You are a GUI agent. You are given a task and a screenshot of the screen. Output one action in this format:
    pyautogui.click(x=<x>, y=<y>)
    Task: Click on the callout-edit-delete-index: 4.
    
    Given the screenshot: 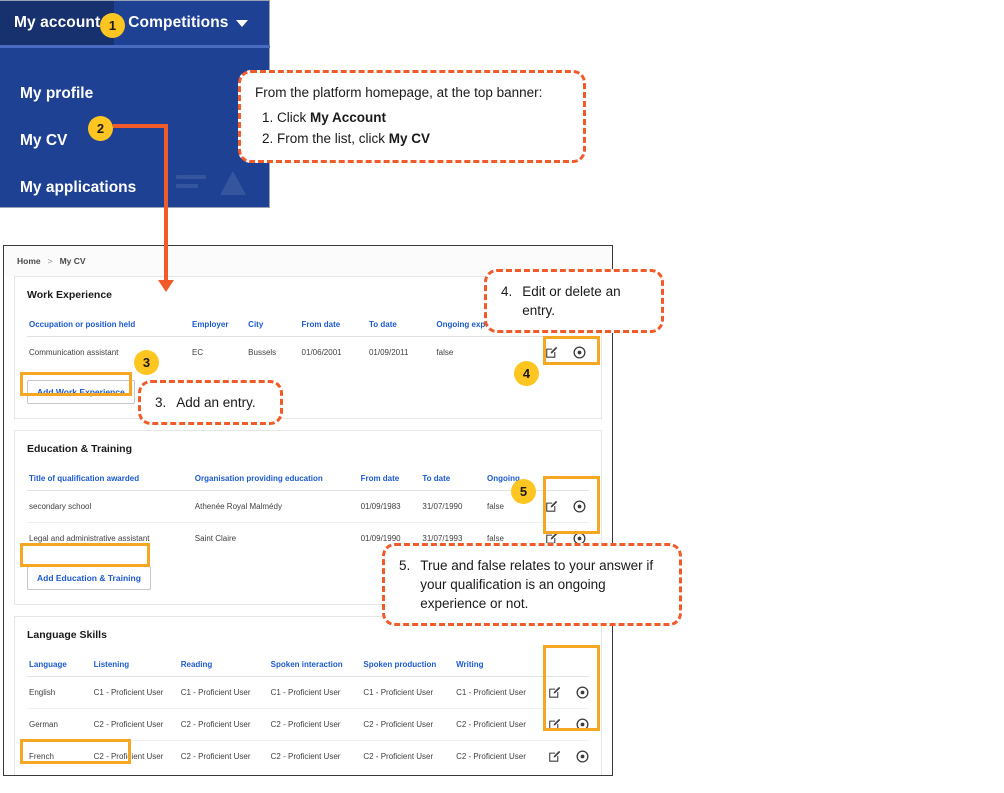 What is the action you would take?
    pyautogui.click(x=507, y=291)
    